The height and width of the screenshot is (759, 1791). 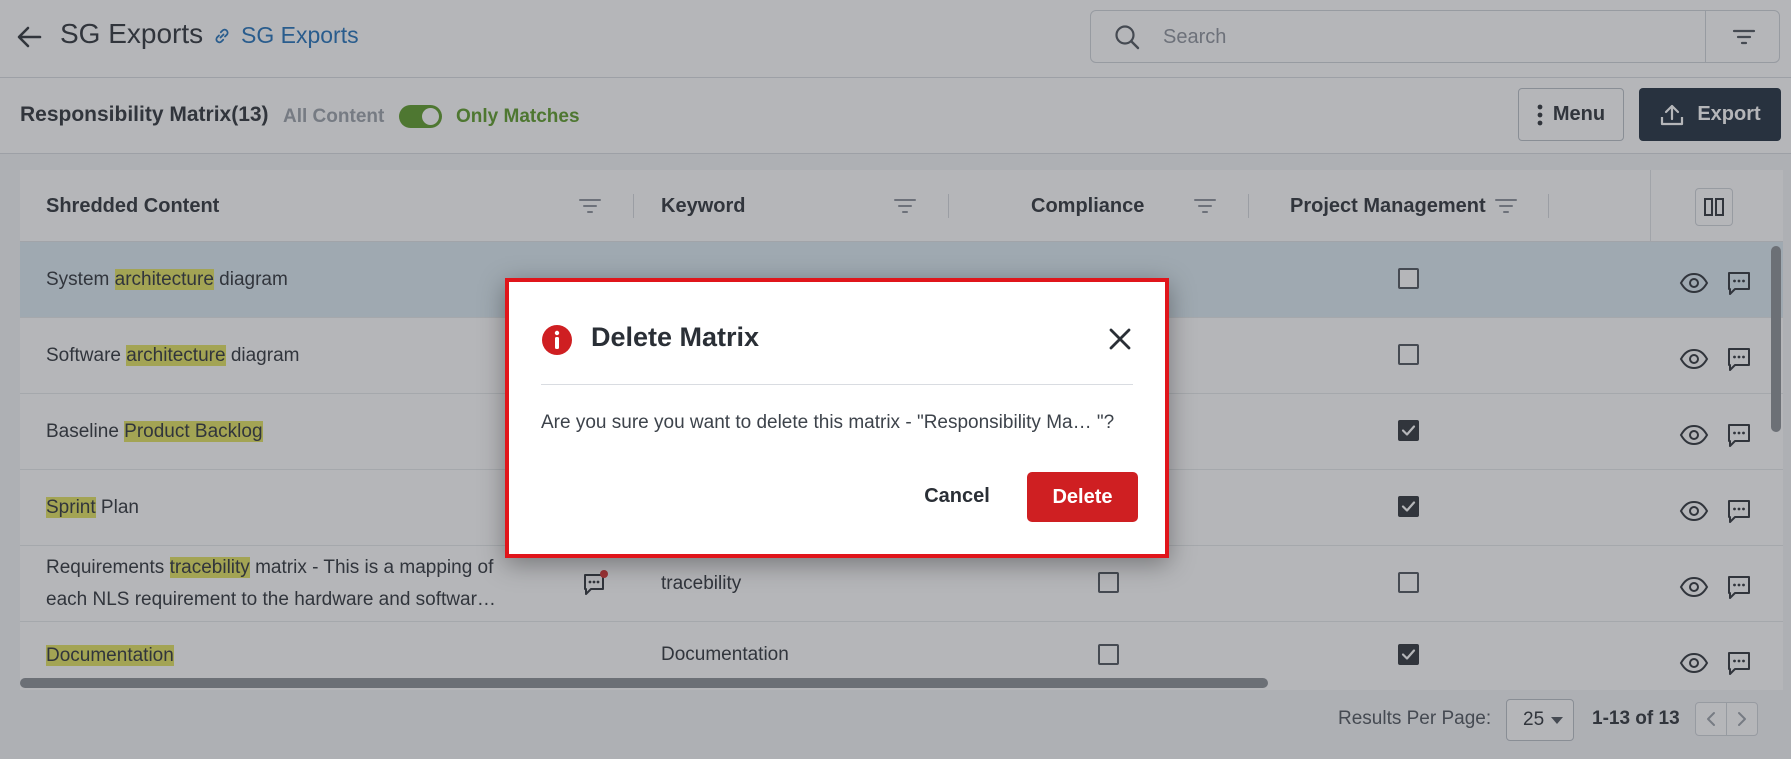 I want to click on info-alert-icon, so click(x=557, y=340).